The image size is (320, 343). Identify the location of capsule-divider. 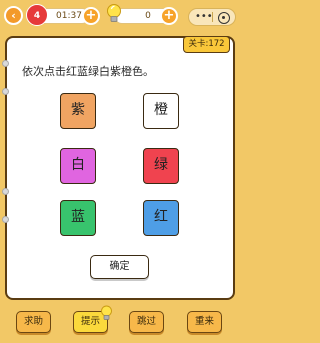
(212, 17).